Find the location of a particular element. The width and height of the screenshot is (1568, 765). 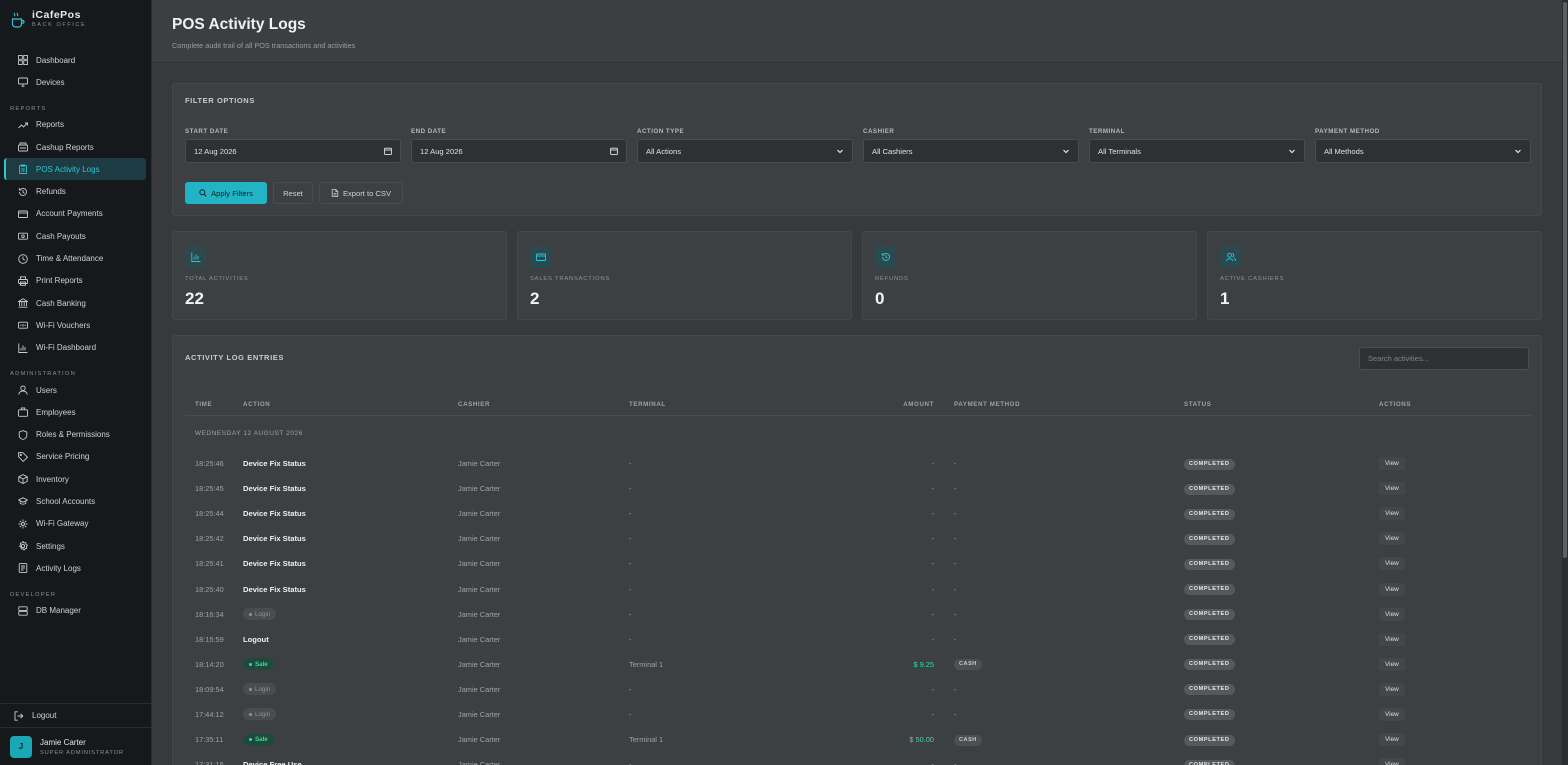

row-actions: View is located at coordinates (1409, 639).